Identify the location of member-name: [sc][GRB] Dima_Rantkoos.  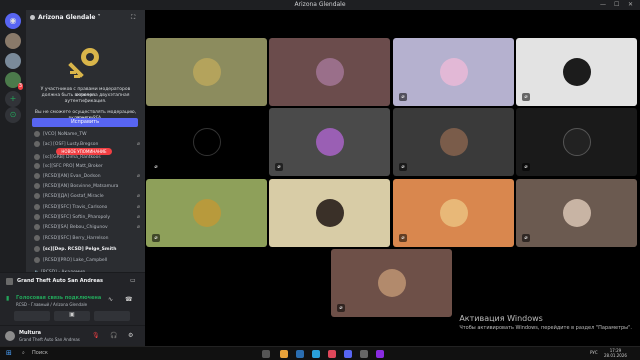
(72, 157).